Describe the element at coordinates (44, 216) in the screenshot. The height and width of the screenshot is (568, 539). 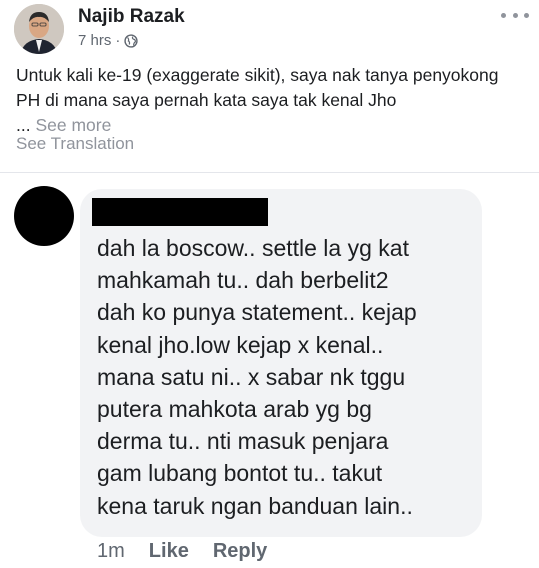
I see `commenter-avatar` at that location.